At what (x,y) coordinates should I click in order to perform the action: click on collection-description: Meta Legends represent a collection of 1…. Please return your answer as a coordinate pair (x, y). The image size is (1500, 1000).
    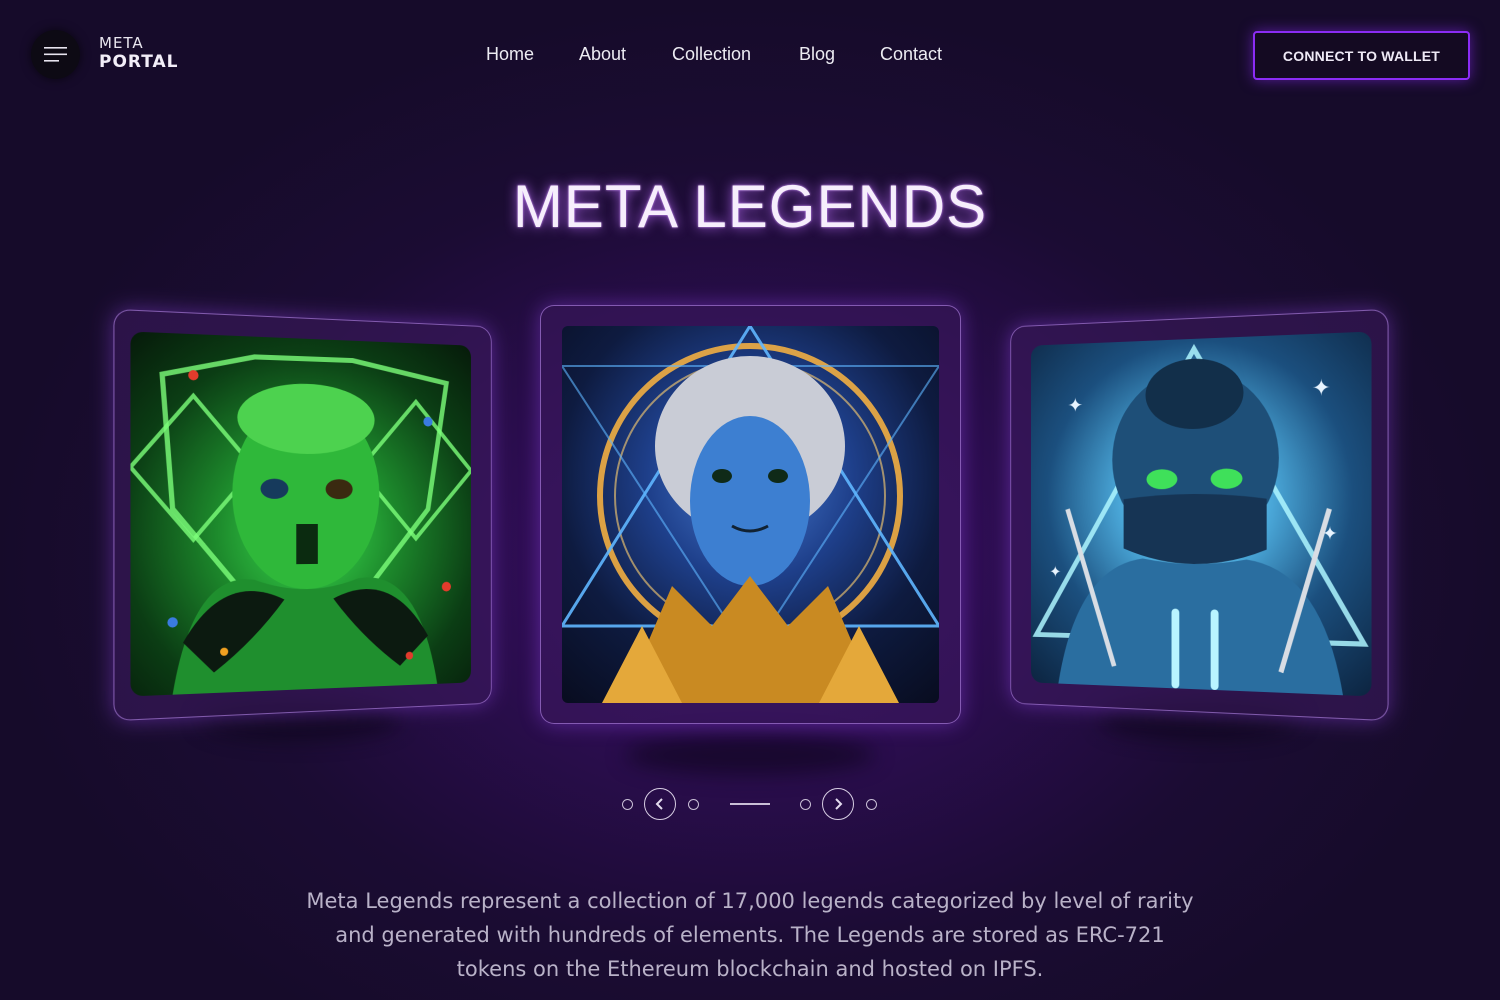
    Looking at the image, I should click on (750, 935).